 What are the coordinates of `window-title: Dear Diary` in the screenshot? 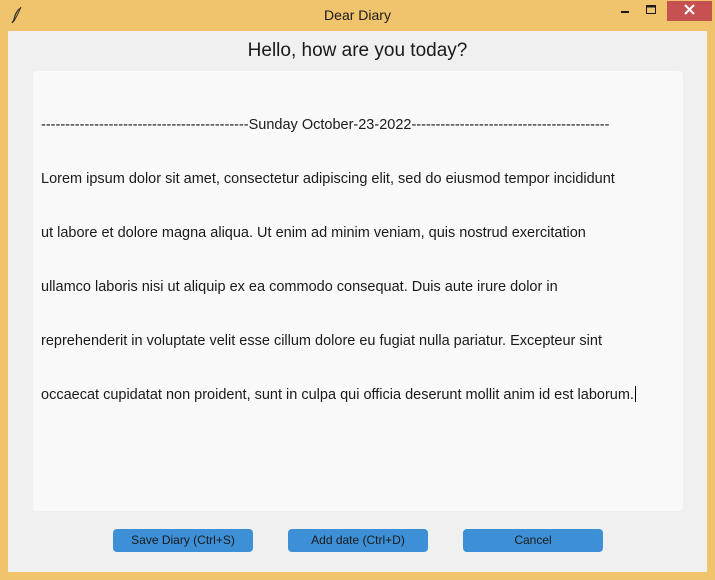 It's located at (357, 15).